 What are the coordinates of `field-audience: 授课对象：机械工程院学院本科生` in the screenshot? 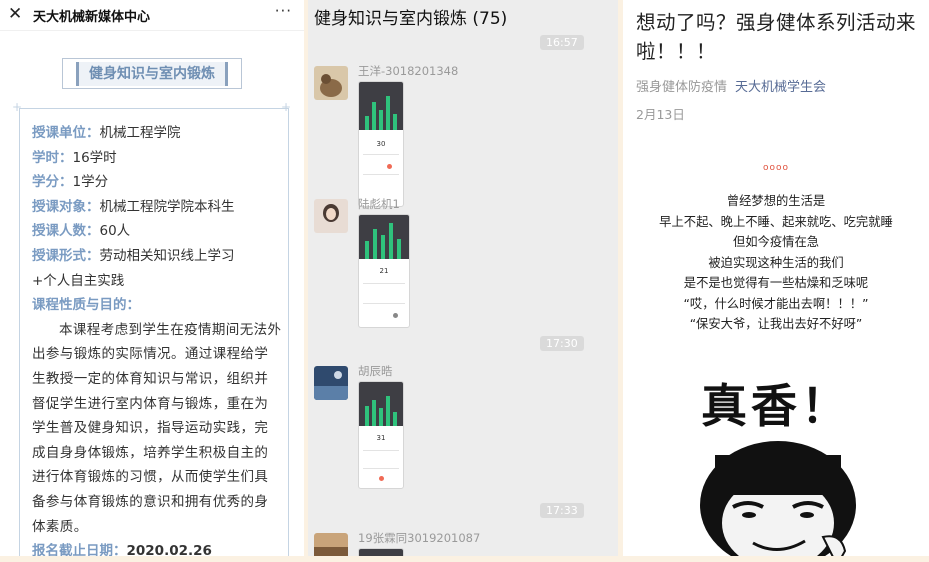 It's located at (133, 206).